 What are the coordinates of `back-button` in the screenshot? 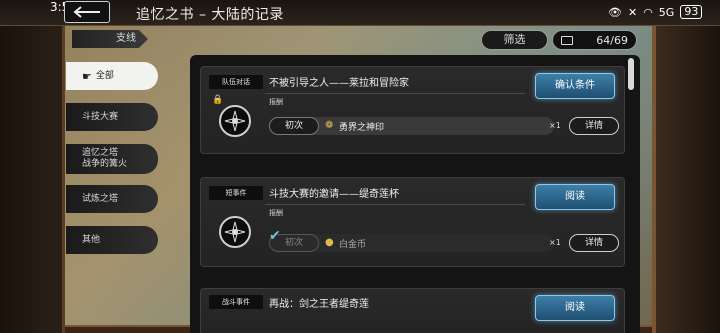 It's located at (87, 12).